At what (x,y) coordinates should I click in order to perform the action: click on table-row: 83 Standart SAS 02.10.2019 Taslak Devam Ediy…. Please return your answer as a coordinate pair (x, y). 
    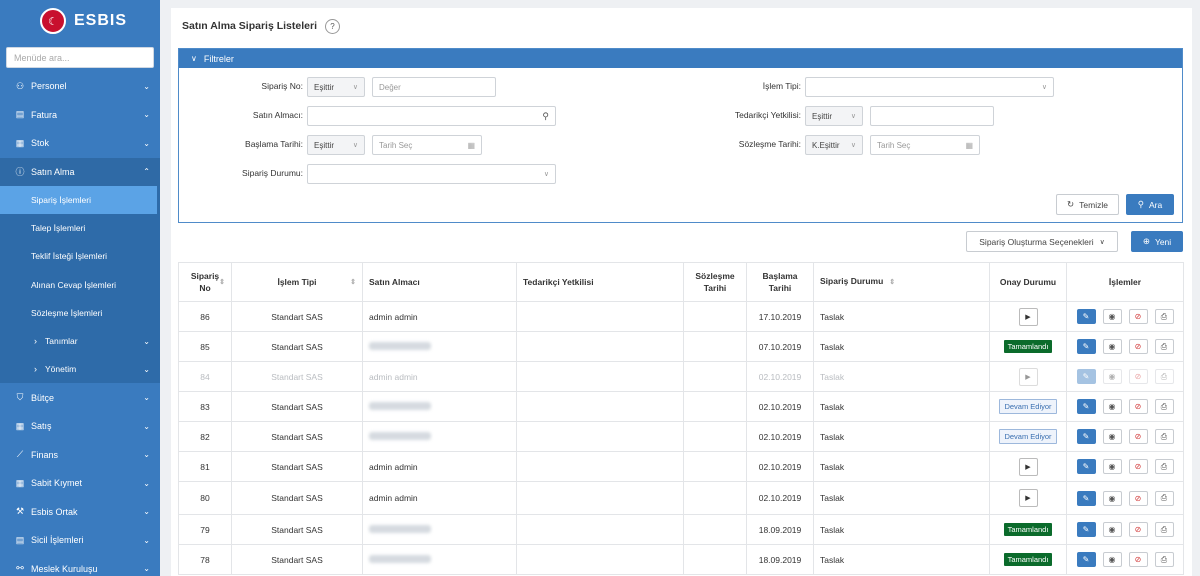
    Looking at the image, I should click on (681, 406).